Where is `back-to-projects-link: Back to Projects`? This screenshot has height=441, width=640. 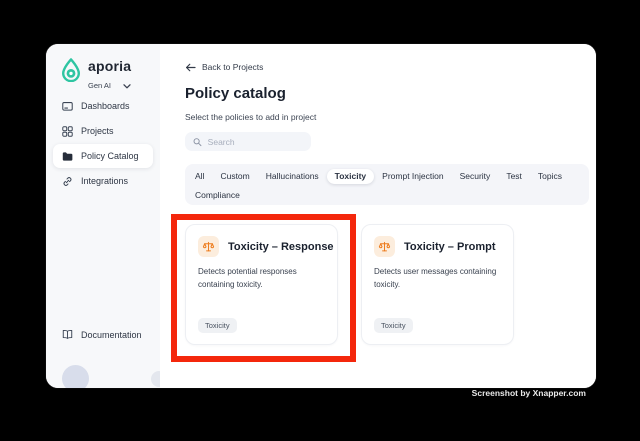 back-to-projects-link: Back to Projects is located at coordinates (224, 67).